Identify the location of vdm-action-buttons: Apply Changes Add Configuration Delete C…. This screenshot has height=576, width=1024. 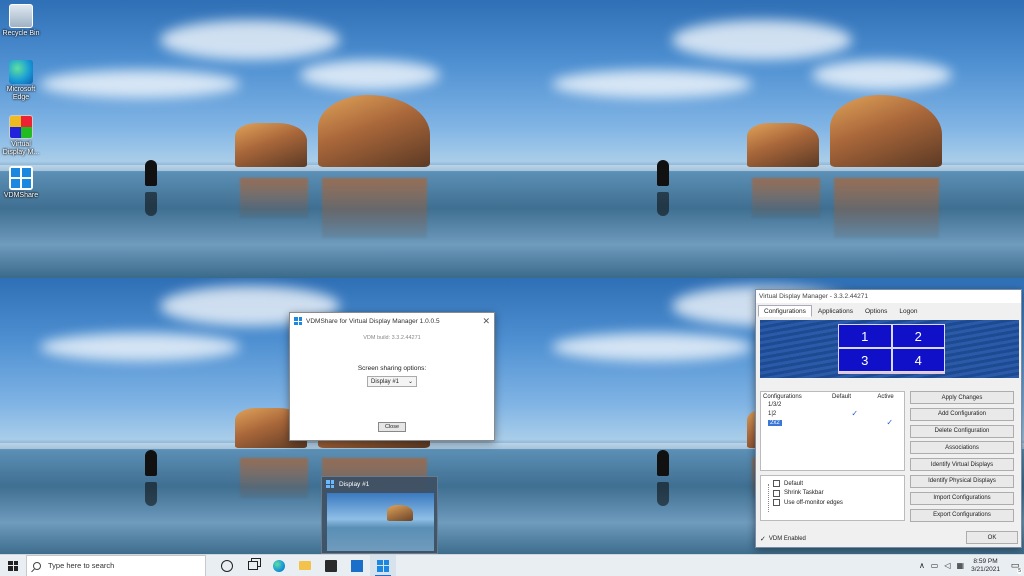
(963, 458).